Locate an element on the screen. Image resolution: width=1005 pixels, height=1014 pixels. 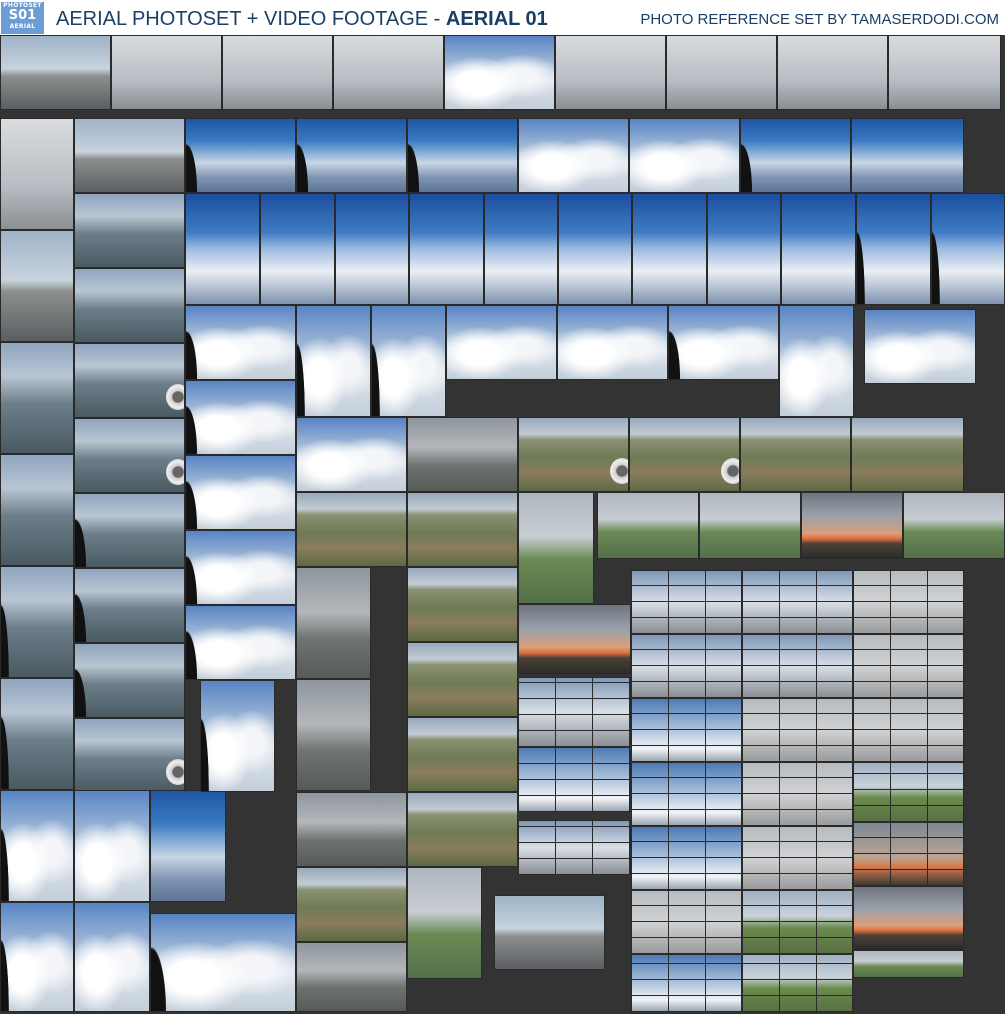
photoset-badge-logo: PHOTOSET S01 AERIAL is located at coordinates (22, 18).